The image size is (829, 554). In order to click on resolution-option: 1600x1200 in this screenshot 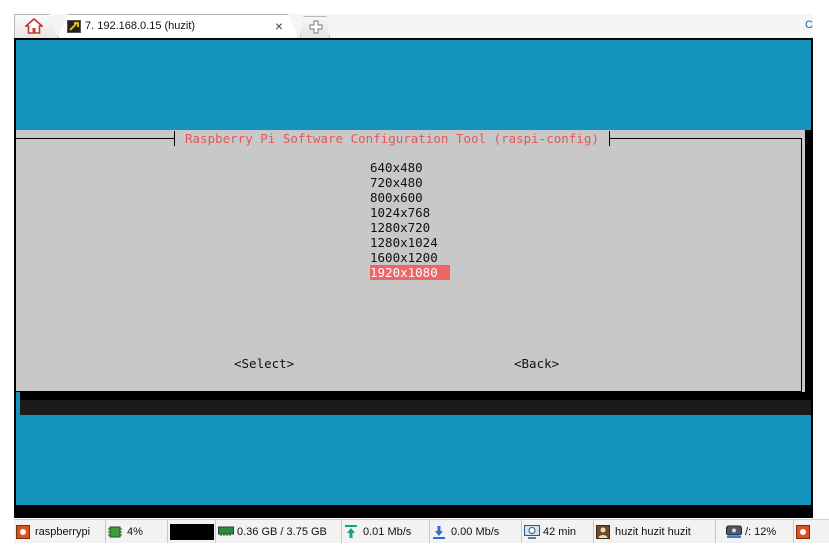, I will do `click(406, 257)`.